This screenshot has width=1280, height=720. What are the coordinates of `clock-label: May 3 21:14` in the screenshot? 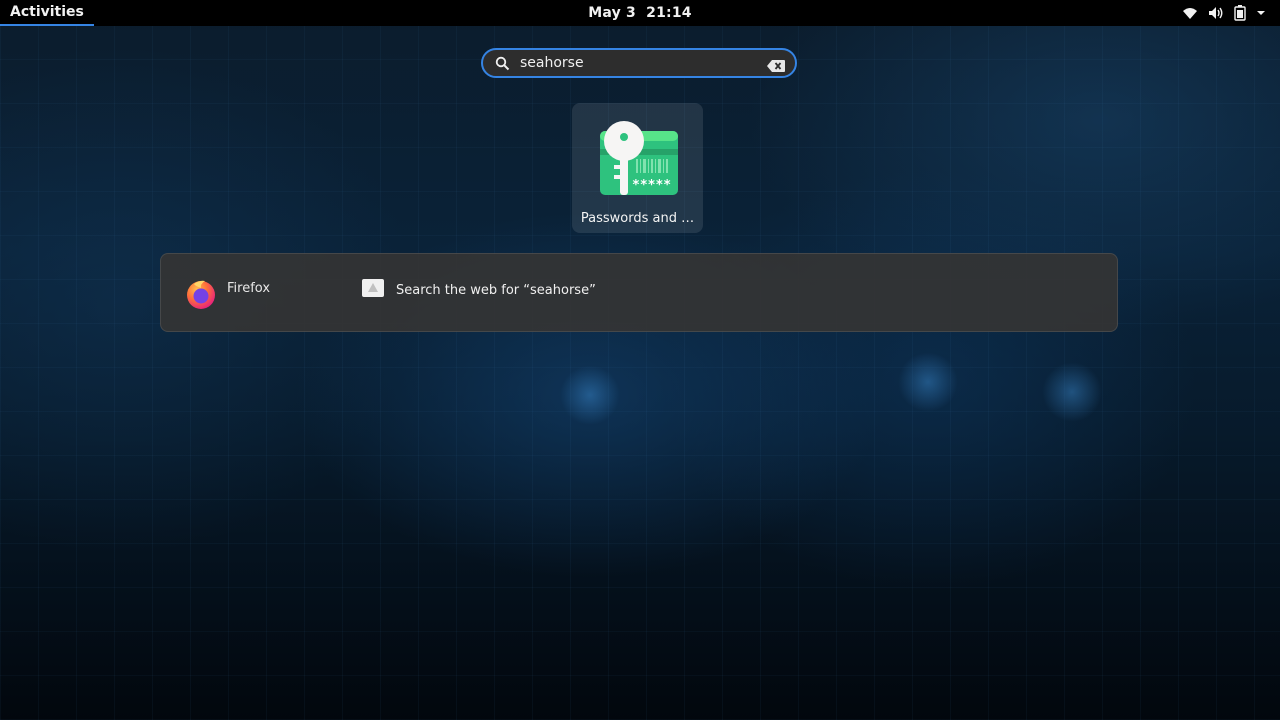 It's located at (640, 13).